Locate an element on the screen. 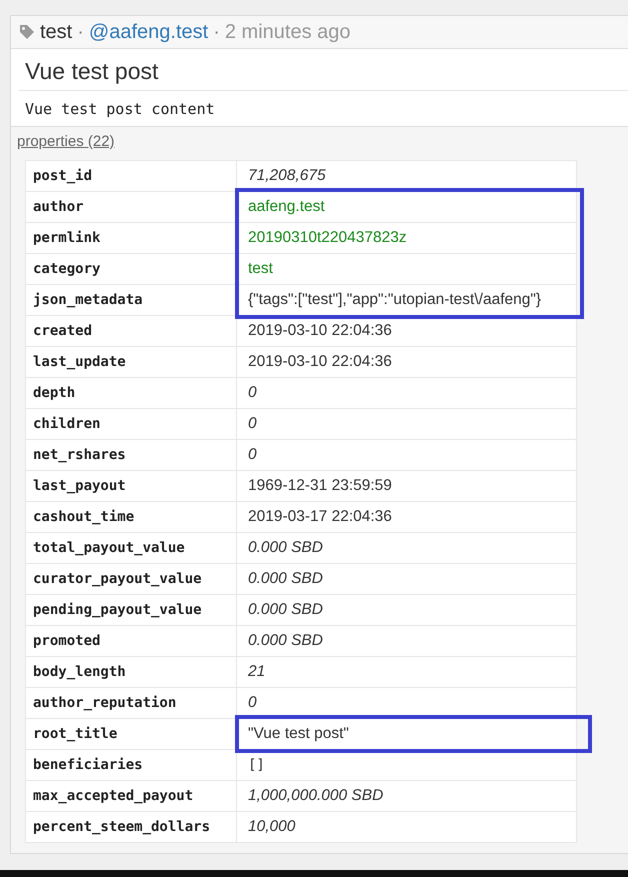 The image size is (628, 877). property-name: json_metadata is located at coordinates (131, 300).